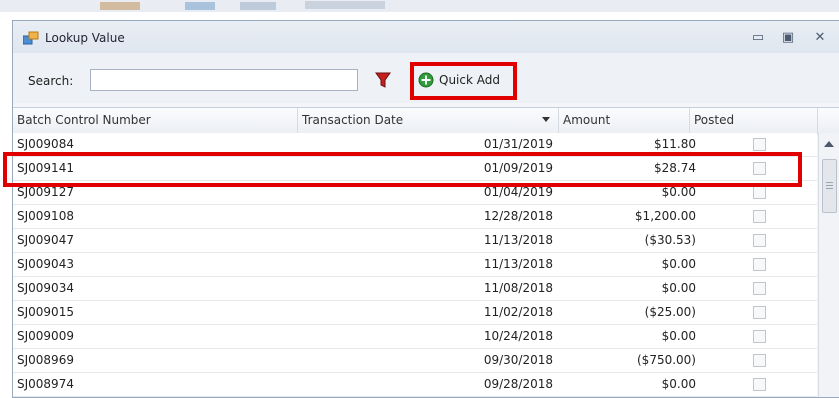 The image size is (839, 398). I want to click on batch-control-number-cell: SJ008969, so click(45, 360).